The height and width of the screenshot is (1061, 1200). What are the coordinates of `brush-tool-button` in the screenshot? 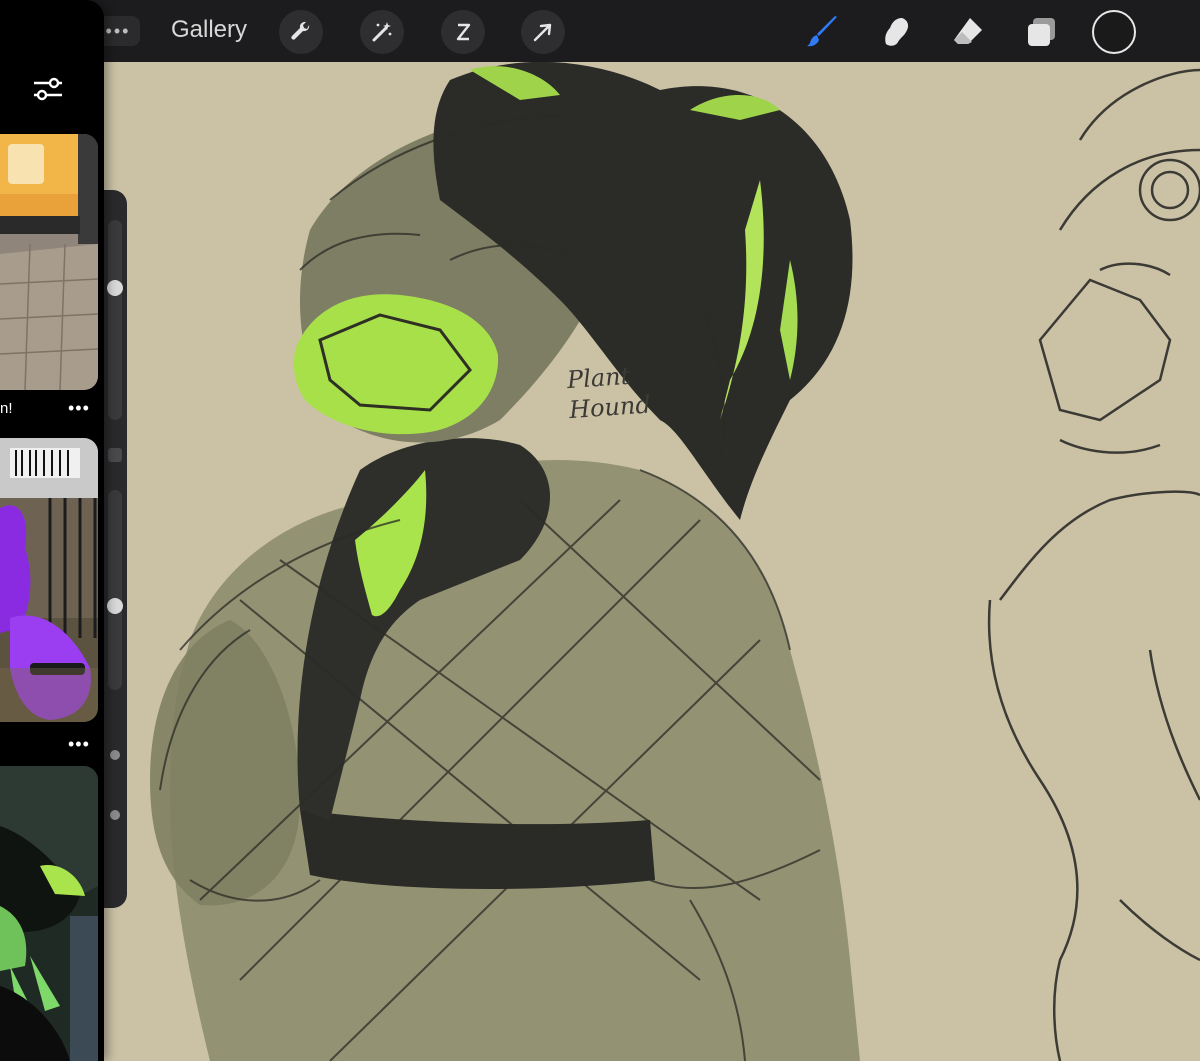 It's located at (823, 32).